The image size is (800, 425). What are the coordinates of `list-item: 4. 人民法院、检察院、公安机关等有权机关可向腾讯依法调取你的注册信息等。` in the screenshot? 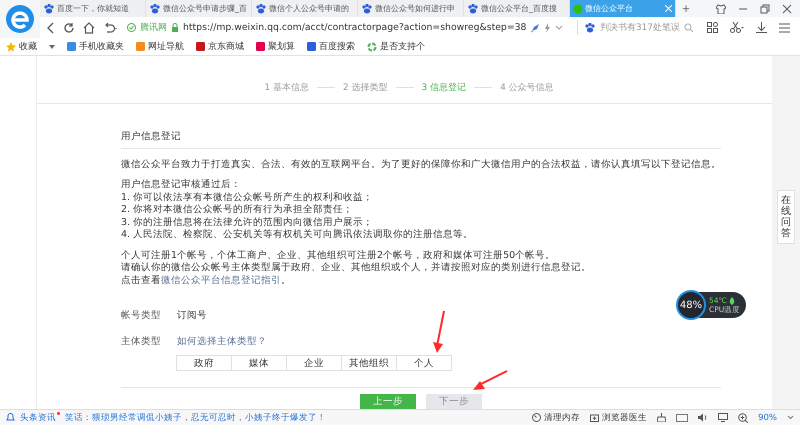 It's located at (297, 235).